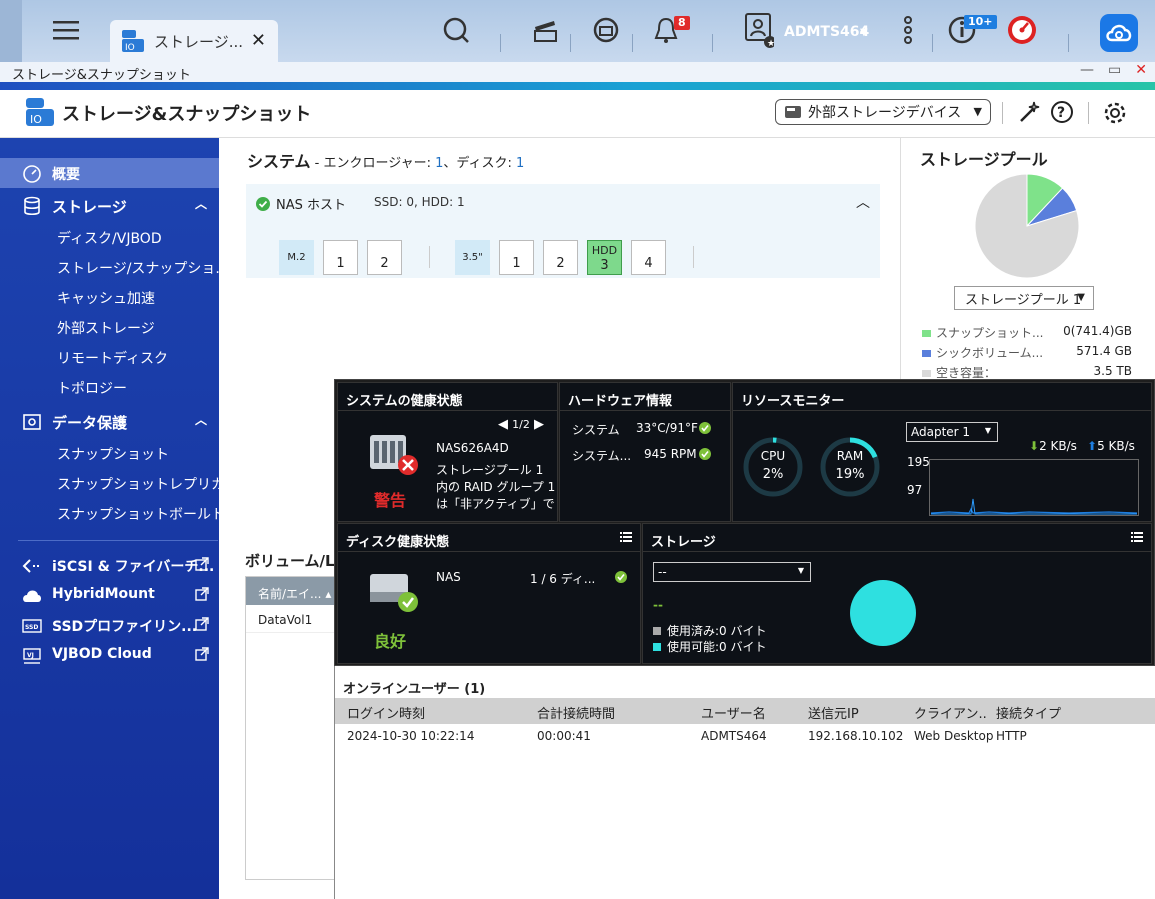  What do you see at coordinates (311, 205) in the screenshot?
I see `nas-host-label: NAS ホスト` at bounding box center [311, 205].